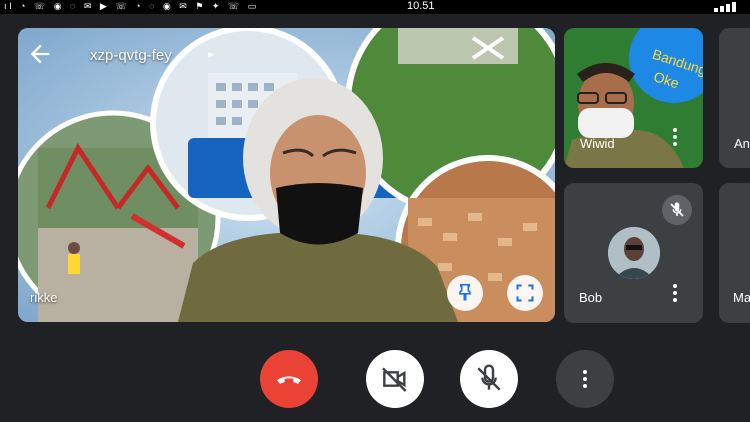 The image size is (750, 422). What do you see at coordinates (44, 297) in the screenshot?
I see `main-tile-name: rikke` at bounding box center [44, 297].